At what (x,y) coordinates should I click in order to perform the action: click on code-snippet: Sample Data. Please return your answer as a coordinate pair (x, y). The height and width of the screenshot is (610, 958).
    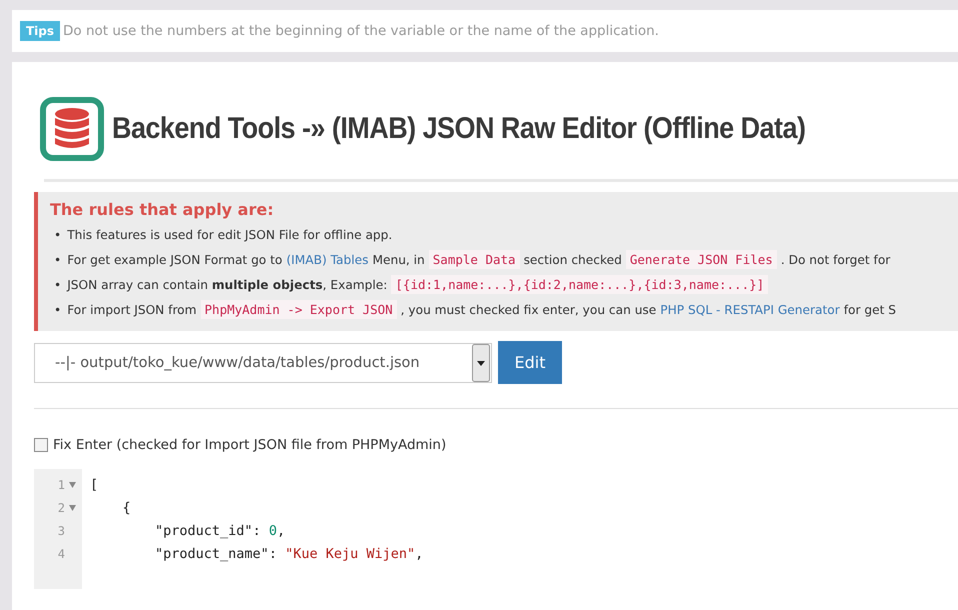
    Looking at the image, I should click on (474, 259).